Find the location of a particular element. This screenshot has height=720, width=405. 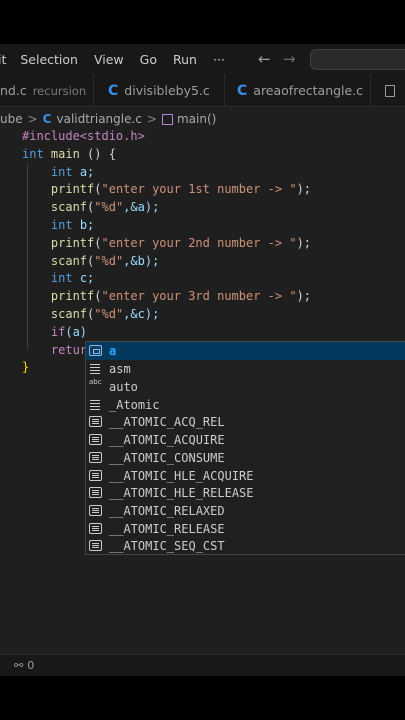

menu-run: Run is located at coordinates (185, 59).